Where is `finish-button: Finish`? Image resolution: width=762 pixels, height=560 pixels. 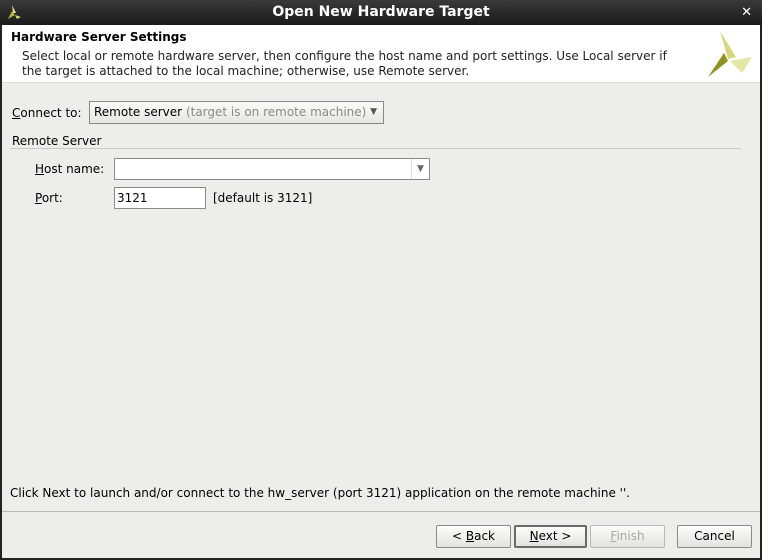 finish-button: Finish is located at coordinates (627, 536).